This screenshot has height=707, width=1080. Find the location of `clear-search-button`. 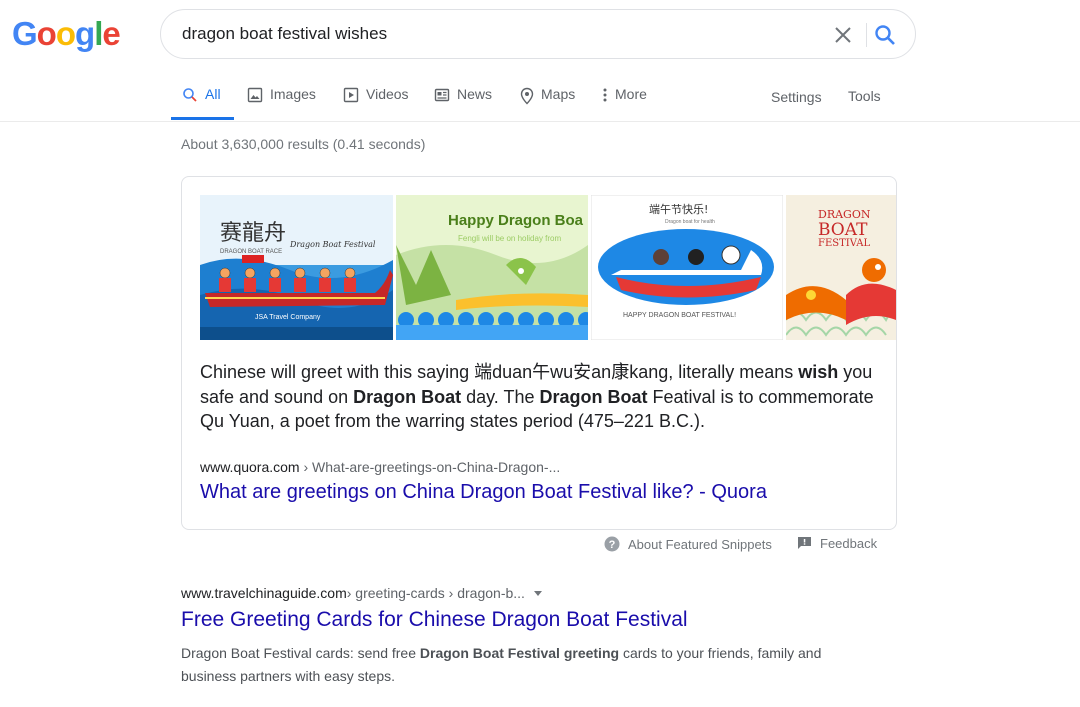

clear-search-button is located at coordinates (843, 35).